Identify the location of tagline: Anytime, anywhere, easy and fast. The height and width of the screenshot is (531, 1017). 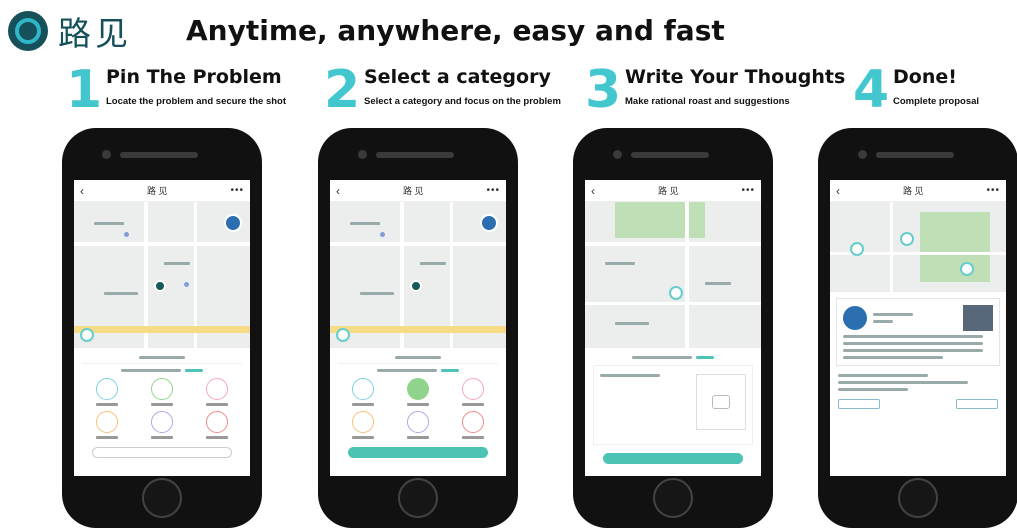
(455, 30).